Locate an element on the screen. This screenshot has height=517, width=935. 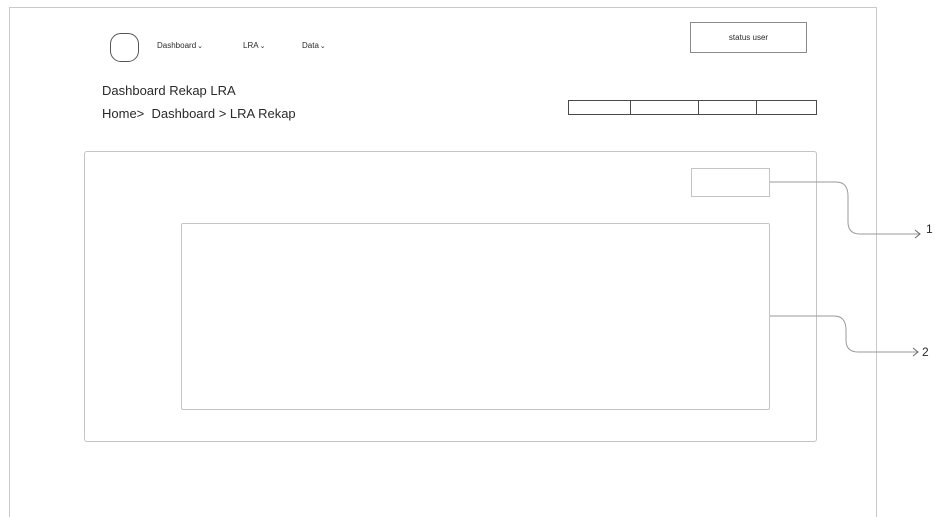
callout-label-2: 2 is located at coordinates (925, 352).